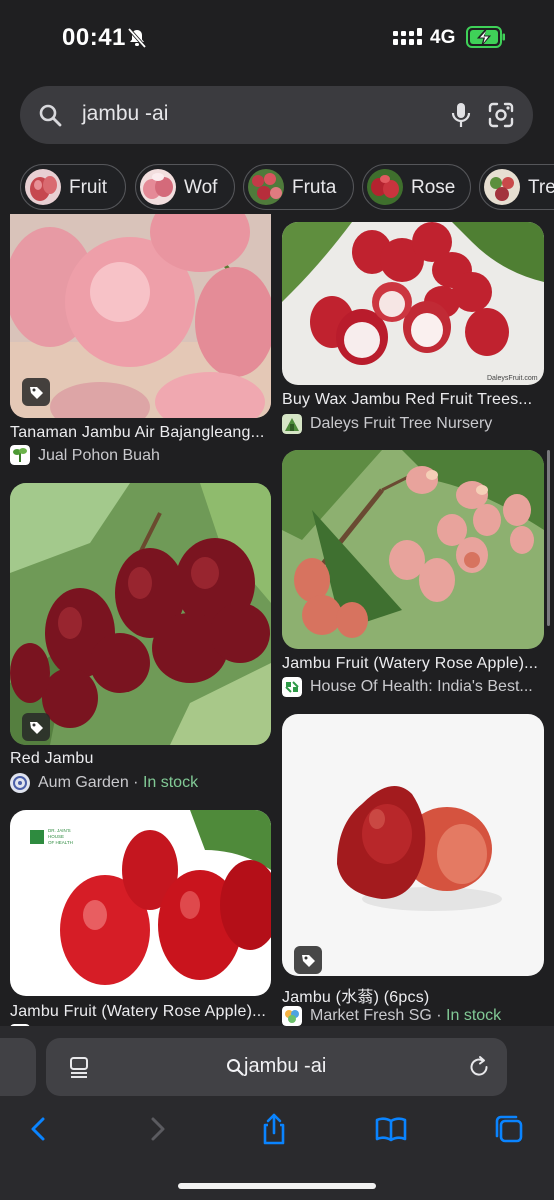 This screenshot has height=1200, width=554. What do you see at coordinates (18, 1067) in the screenshot?
I see `previous-tab-edge` at bounding box center [18, 1067].